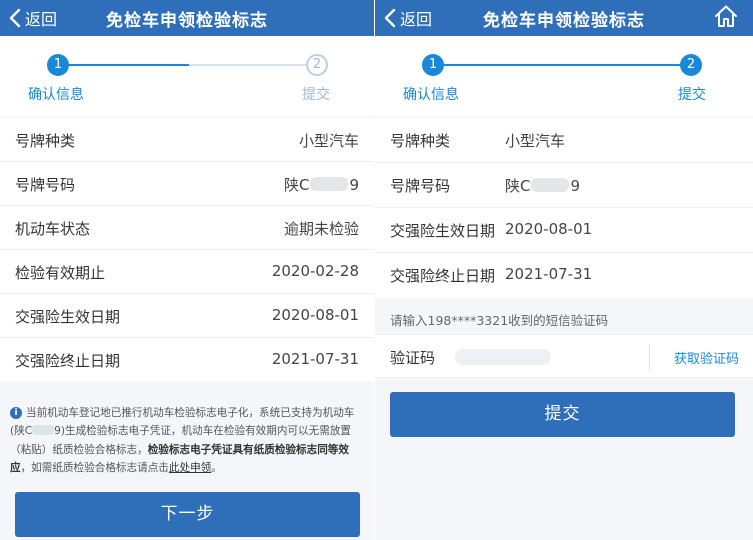 This screenshot has width=753, height=540. What do you see at coordinates (413, 358) in the screenshot?
I see `code-label: 验证码` at bounding box center [413, 358].